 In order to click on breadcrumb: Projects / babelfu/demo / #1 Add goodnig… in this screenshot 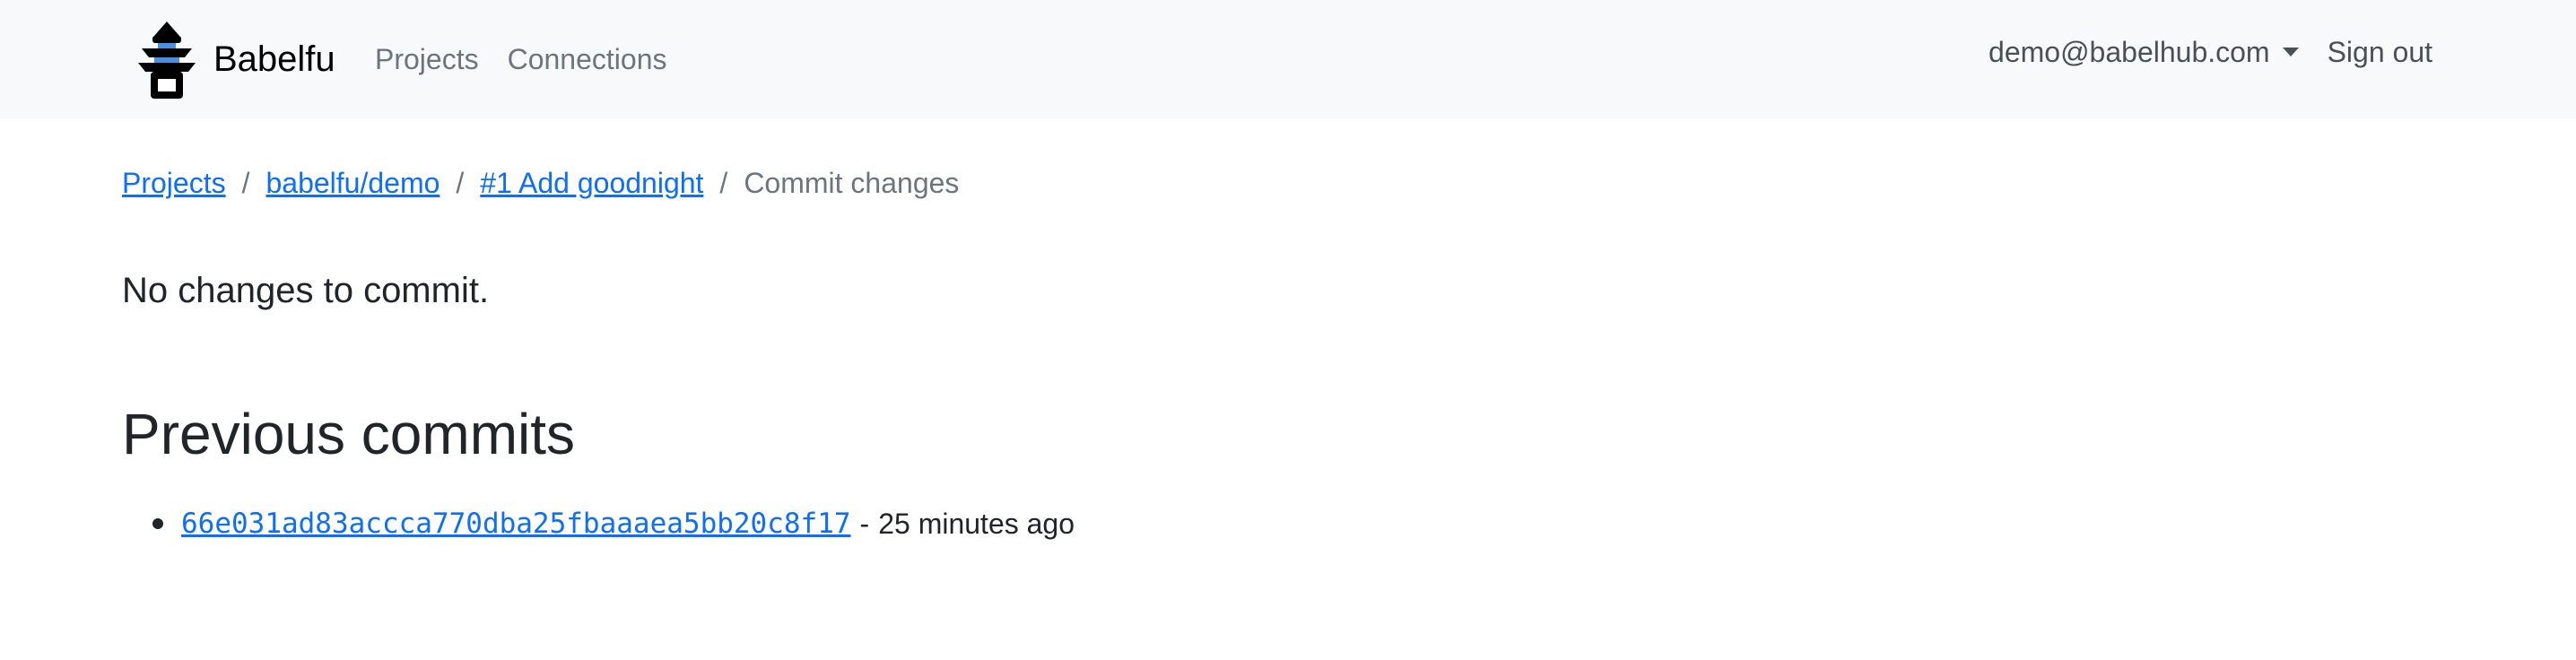, I will do `click(540, 183)`.